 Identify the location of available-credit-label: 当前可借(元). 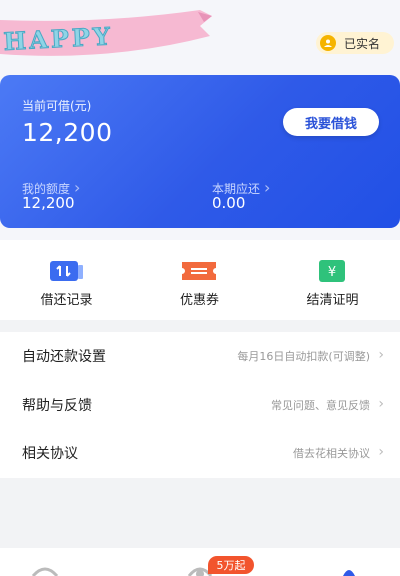
(57, 106).